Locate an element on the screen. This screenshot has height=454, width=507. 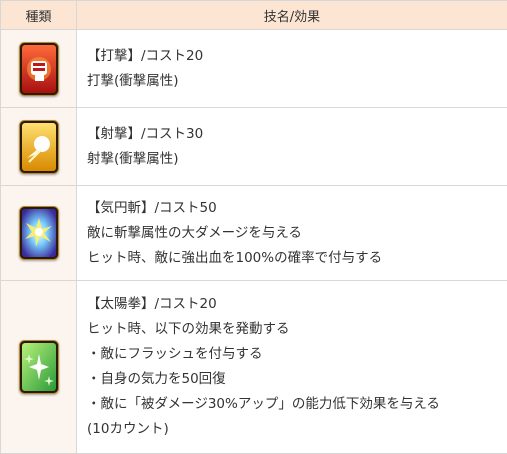
info-cell: 【打撃】/コスト20 打撃(衝撃属性) is located at coordinates (292, 69).